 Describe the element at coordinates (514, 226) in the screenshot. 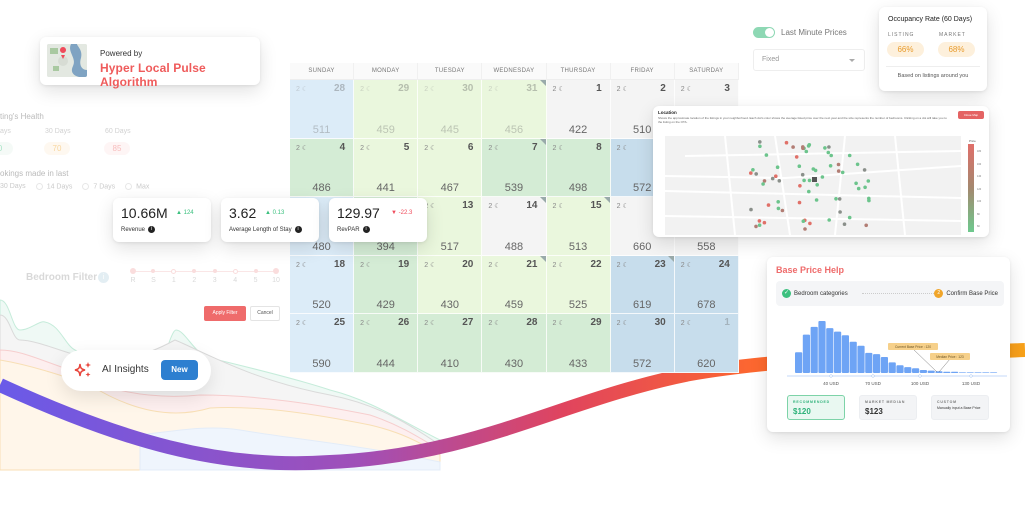

I see `calendar-day-cell: 2 ☾ 14 488` at that location.